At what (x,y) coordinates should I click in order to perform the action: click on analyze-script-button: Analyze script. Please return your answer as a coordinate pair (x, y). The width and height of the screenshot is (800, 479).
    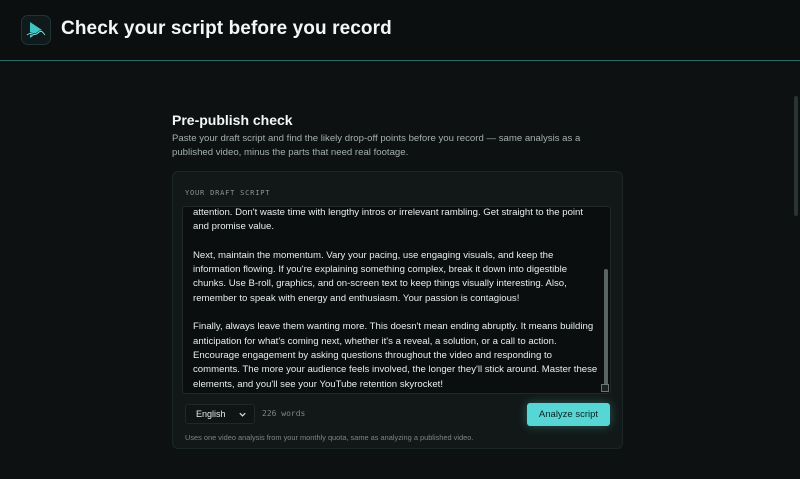
    Looking at the image, I should click on (568, 414).